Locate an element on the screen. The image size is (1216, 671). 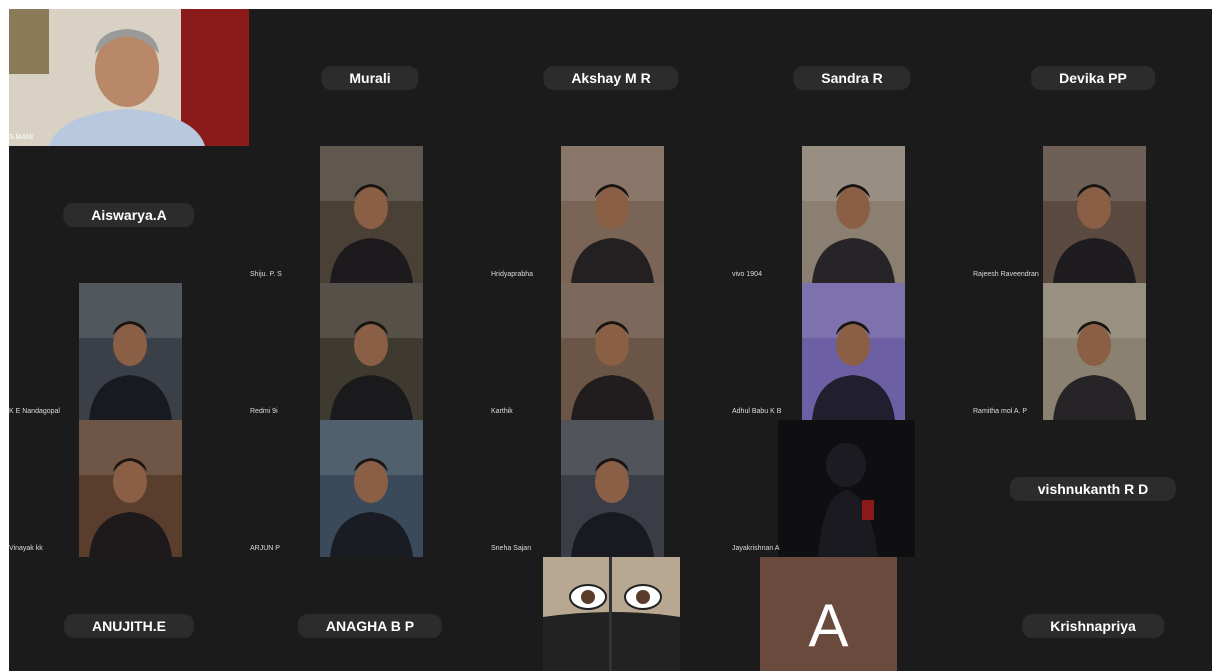
participant-tile: Adhul Babu K B is located at coordinates (852, 351).